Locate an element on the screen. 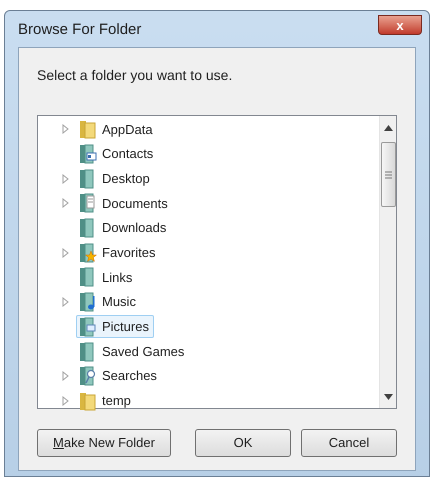 This screenshot has height=481, width=433. music-folder-icon is located at coordinates (88, 302).